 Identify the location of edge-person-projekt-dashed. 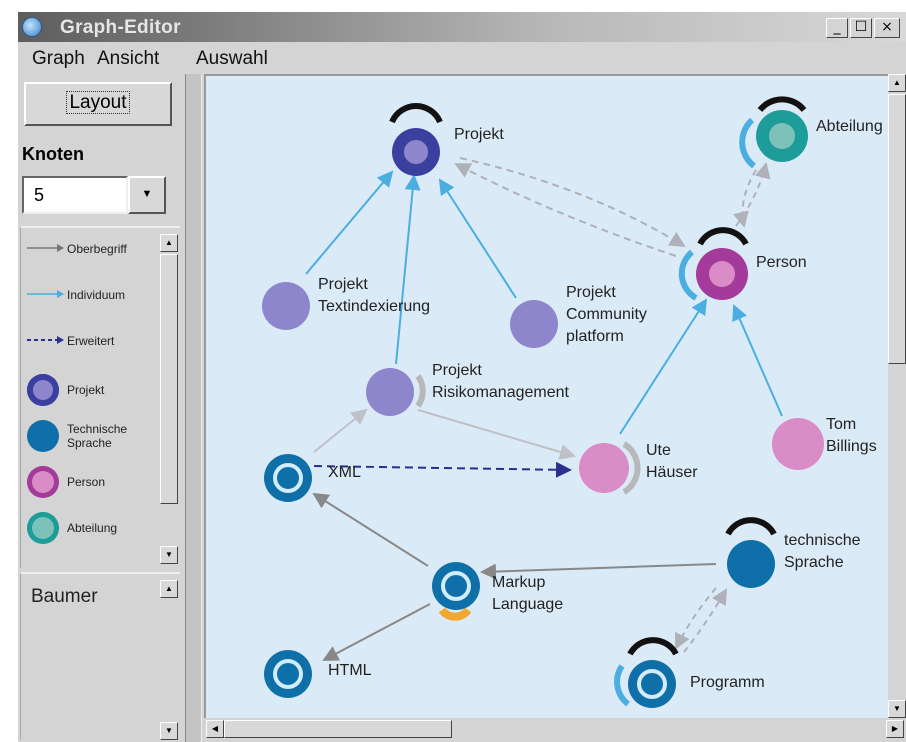
(565, 210).